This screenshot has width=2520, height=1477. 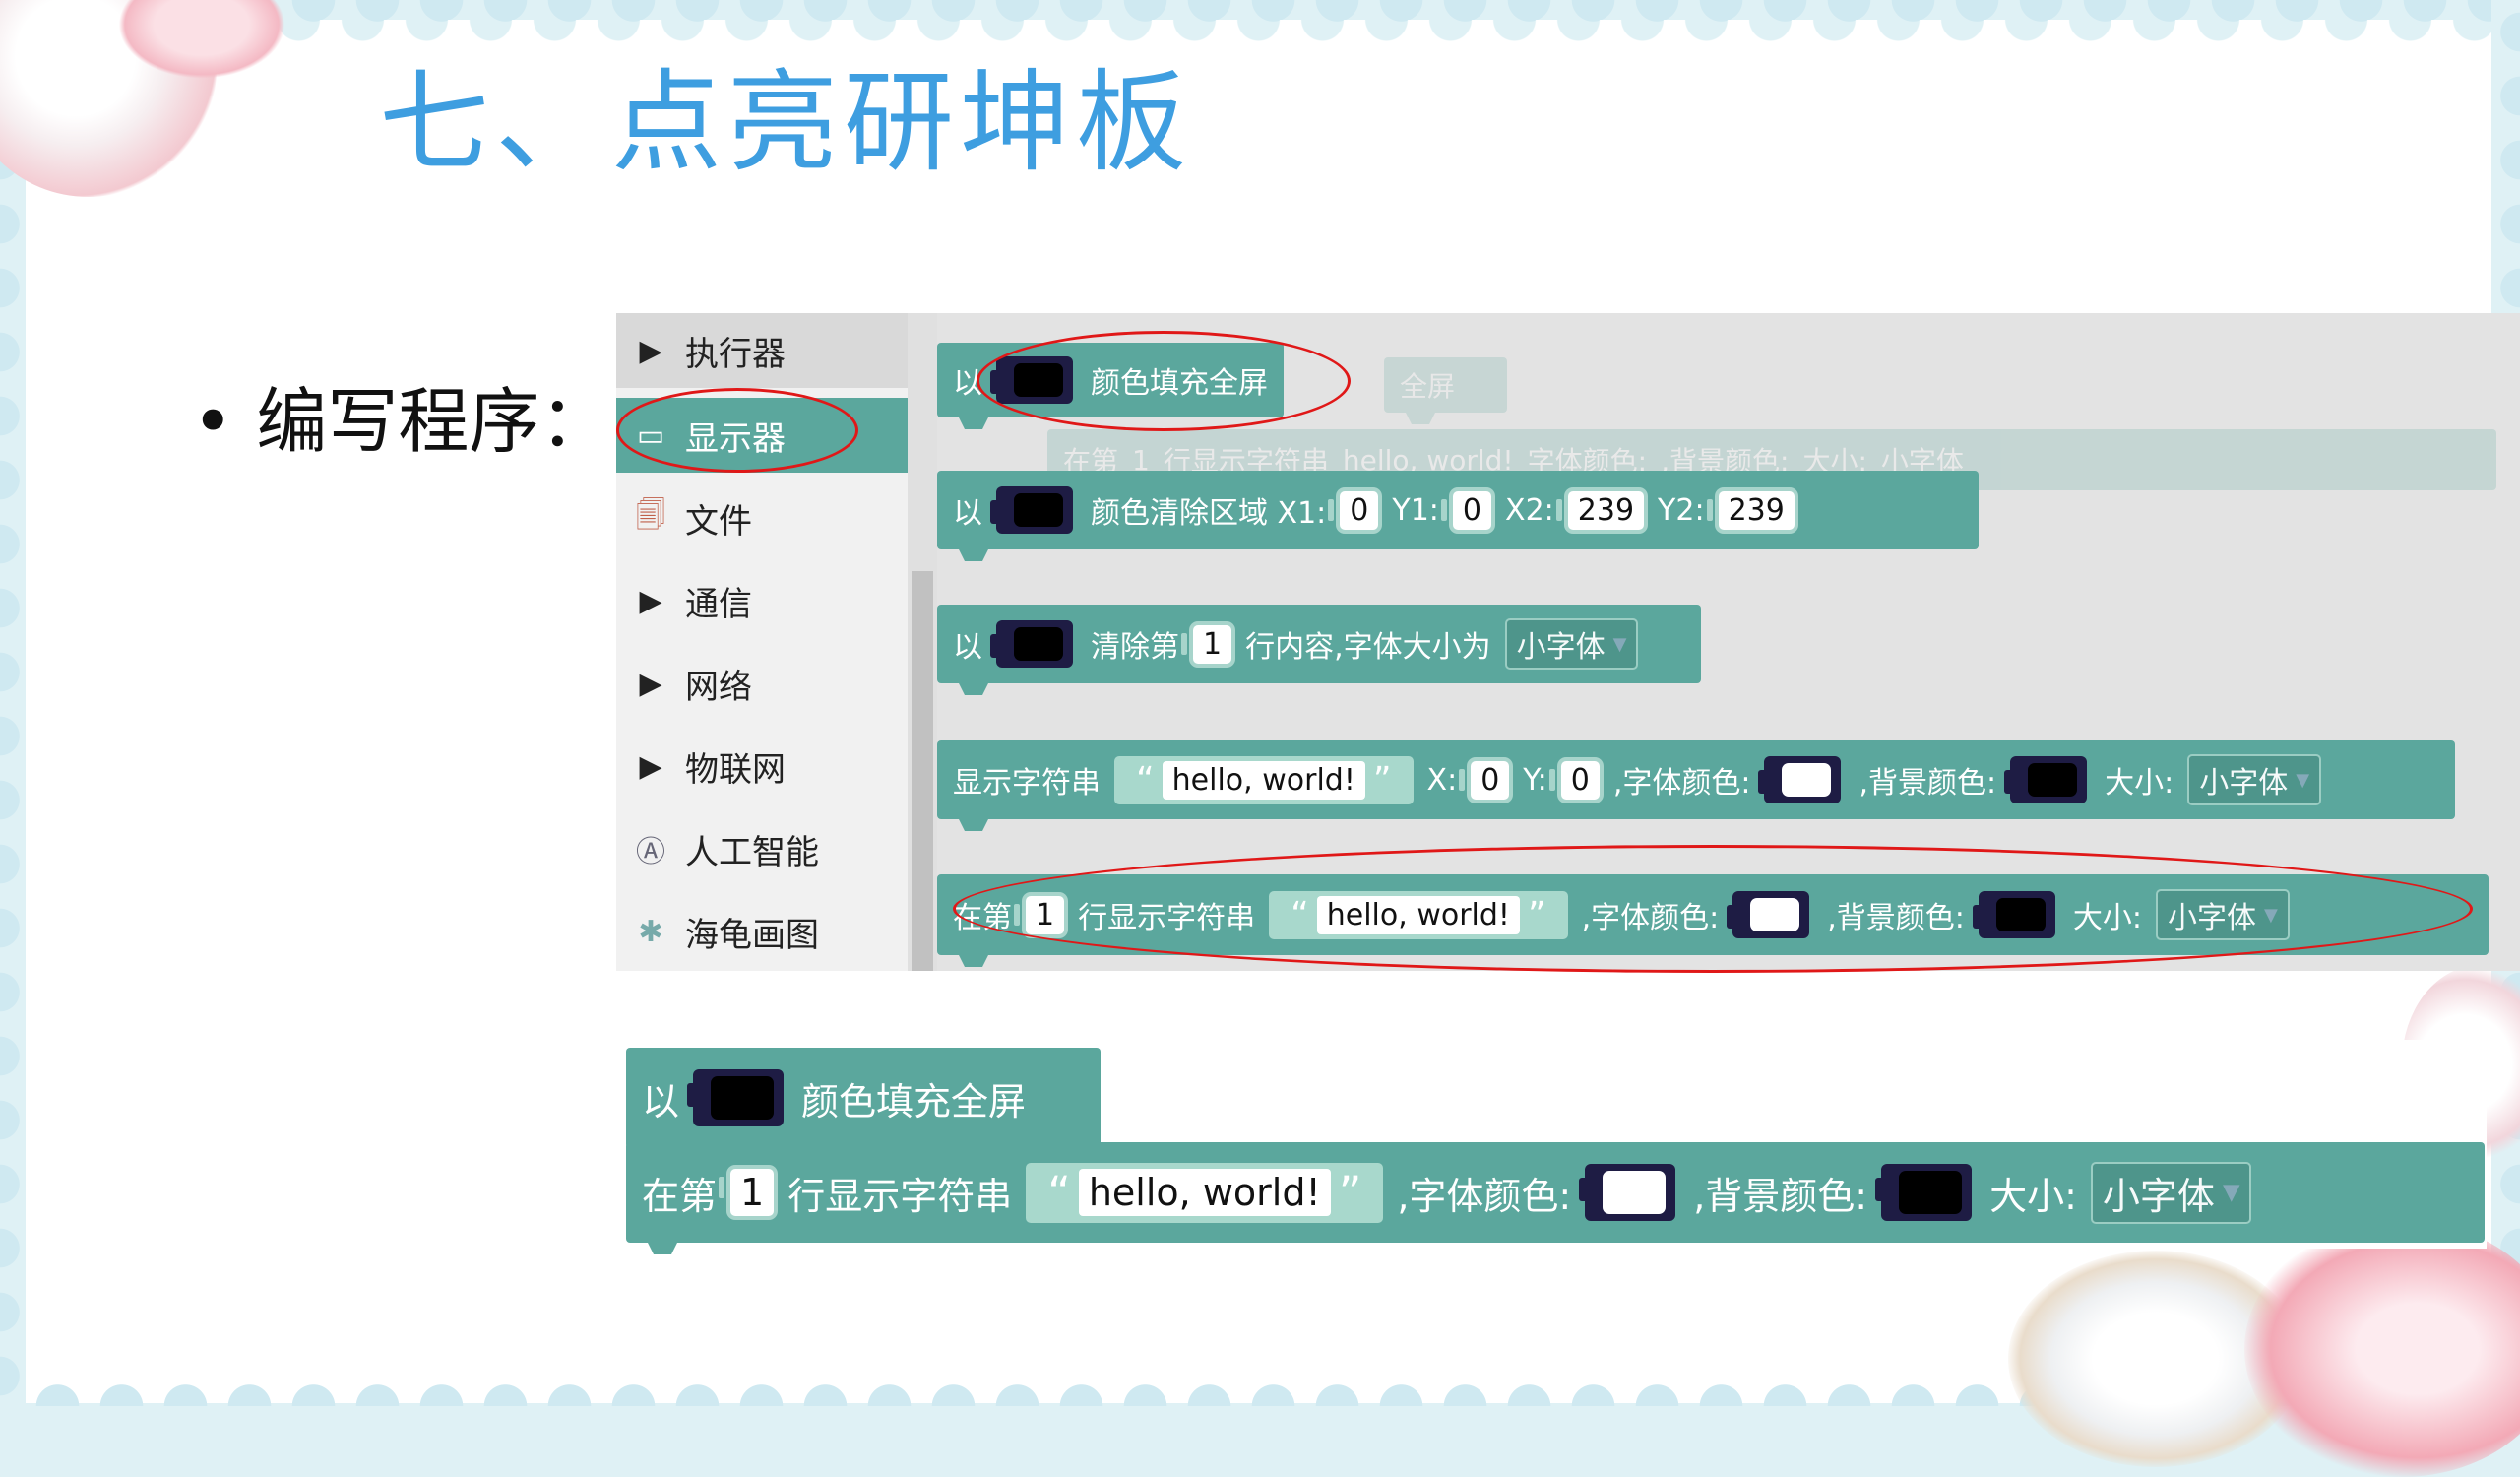 What do you see at coordinates (1442, 780) in the screenshot?
I see `x-label: X:` at bounding box center [1442, 780].